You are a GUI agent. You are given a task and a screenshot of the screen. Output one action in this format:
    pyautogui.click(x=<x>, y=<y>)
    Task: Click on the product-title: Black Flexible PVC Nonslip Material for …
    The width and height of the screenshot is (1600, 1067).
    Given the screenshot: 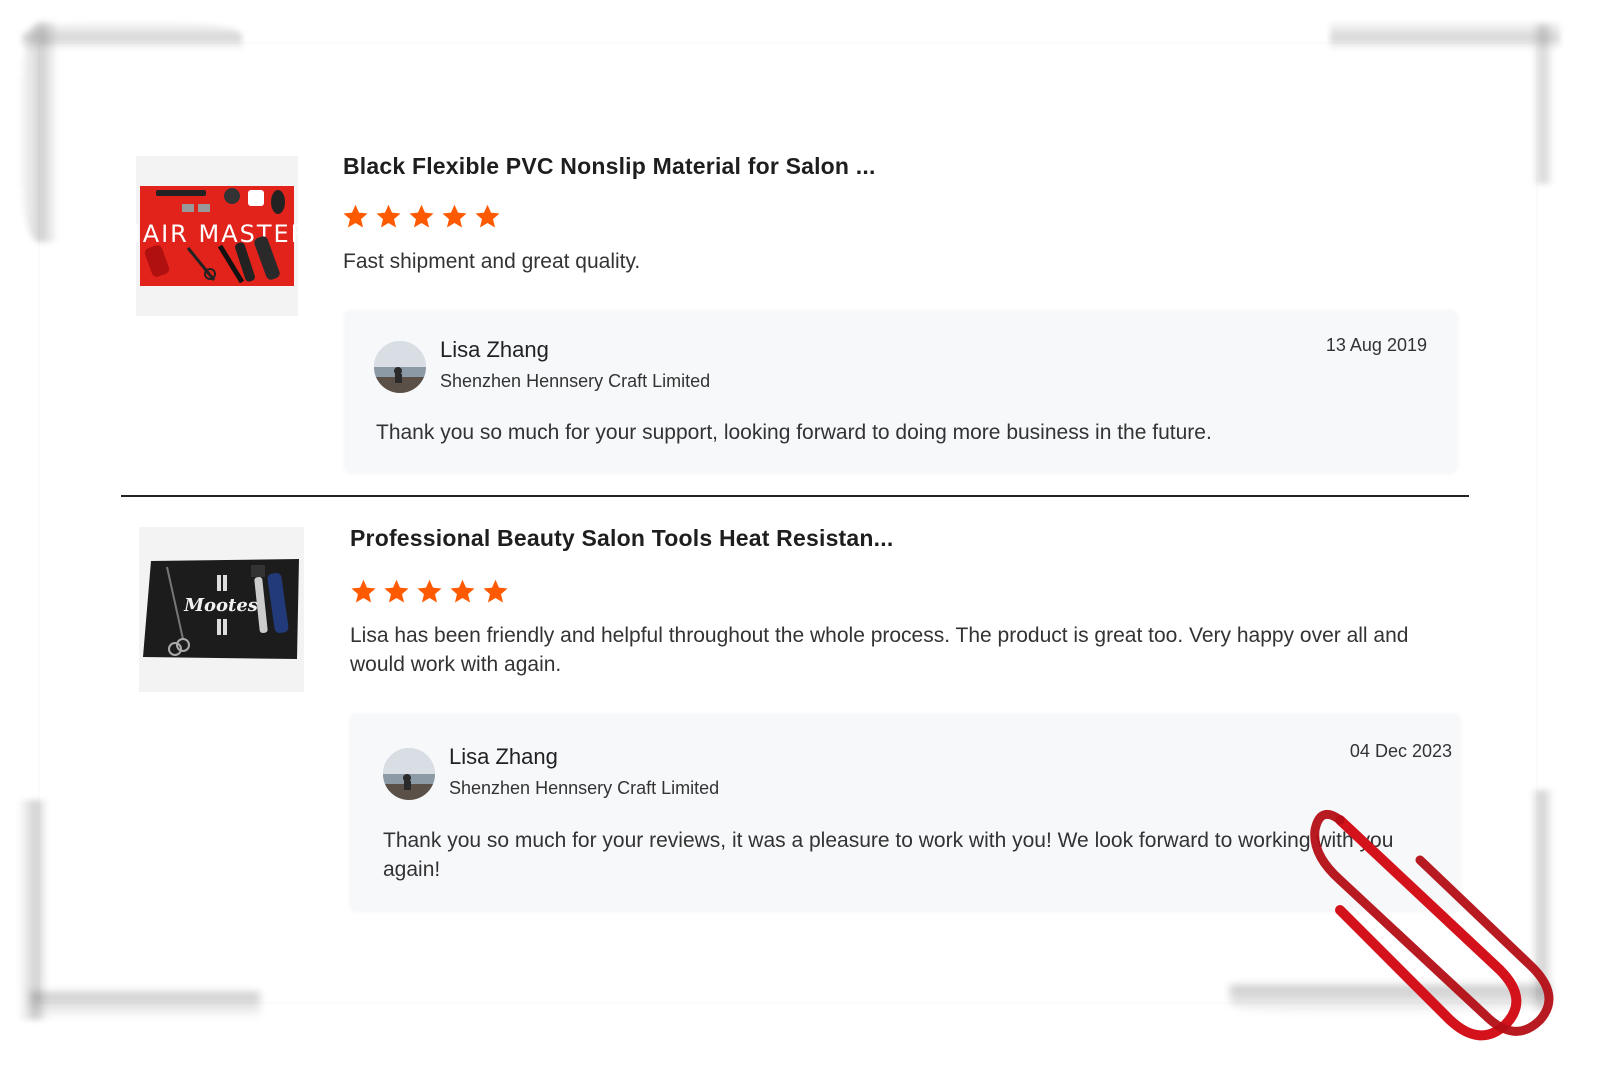 What is the action you would take?
    pyautogui.click(x=609, y=166)
    